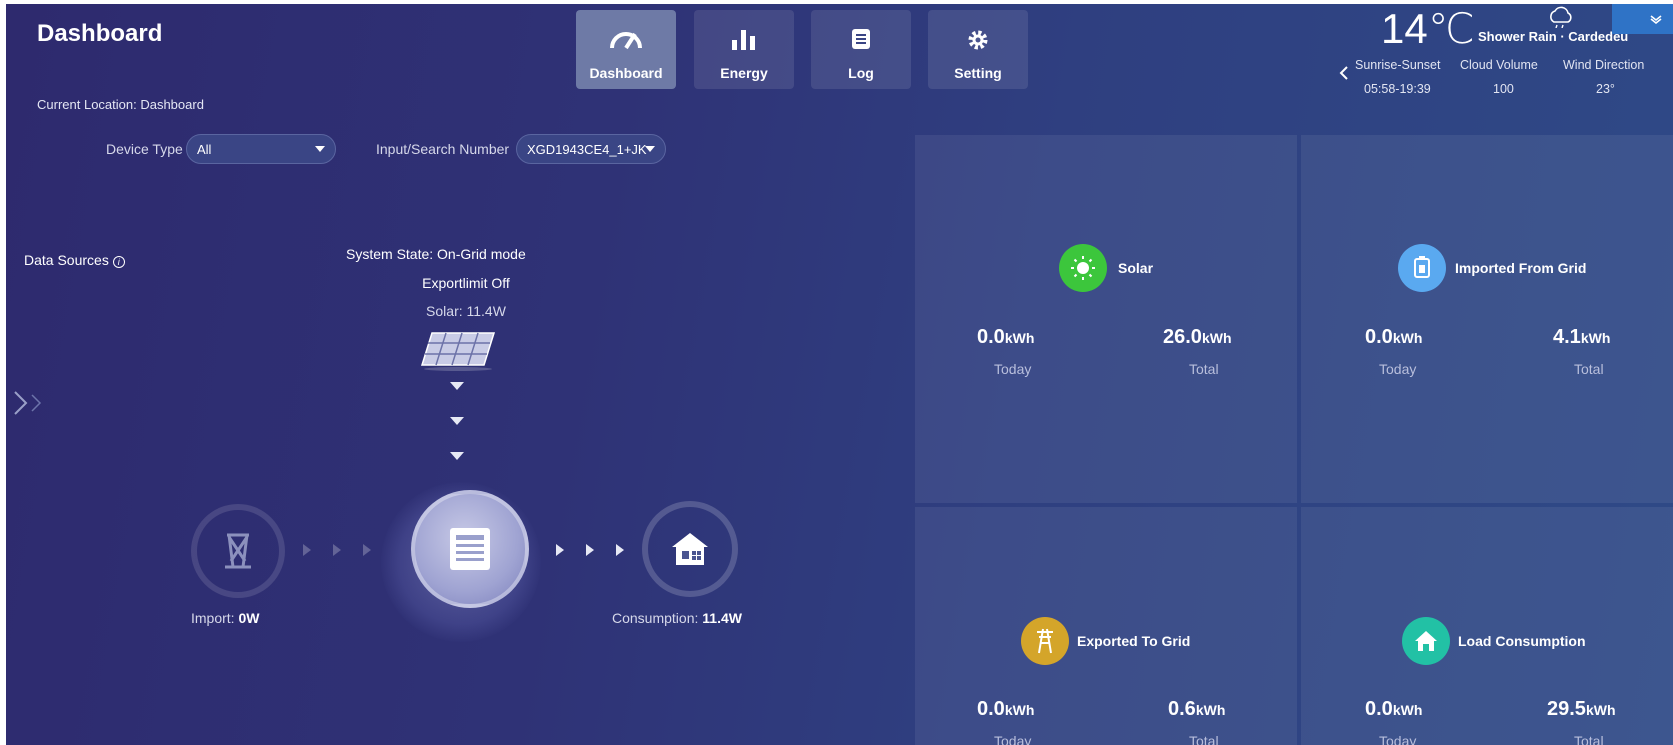 The width and height of the screenshot is (1673, 745). I want to click on exported-today-value: 0.0kWh, so click(1005, 709).